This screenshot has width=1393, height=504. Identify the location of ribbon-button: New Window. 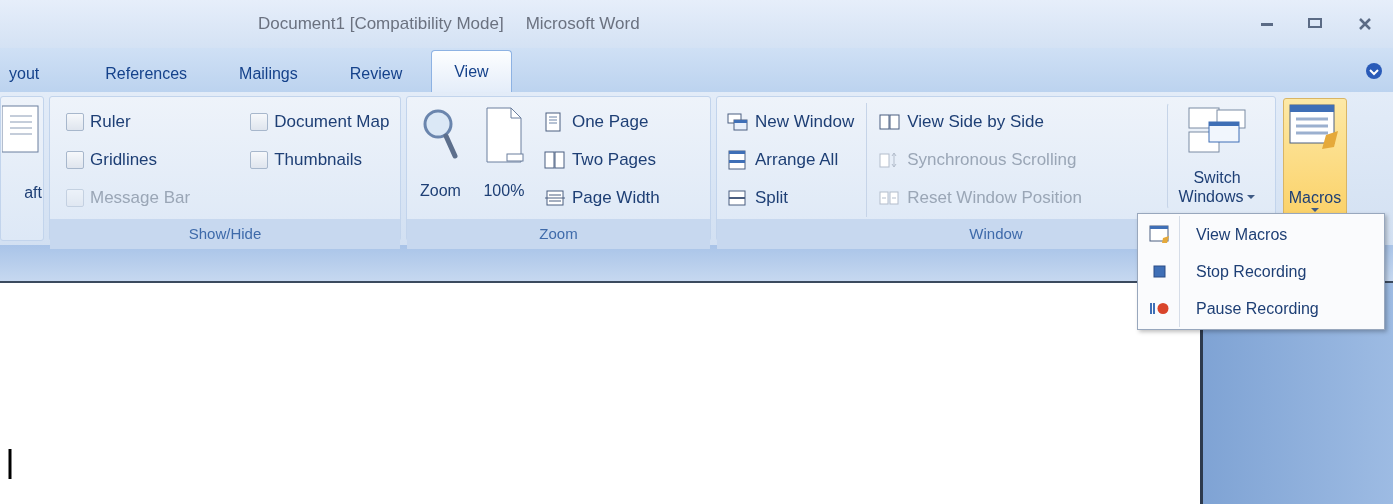
(791, 122).